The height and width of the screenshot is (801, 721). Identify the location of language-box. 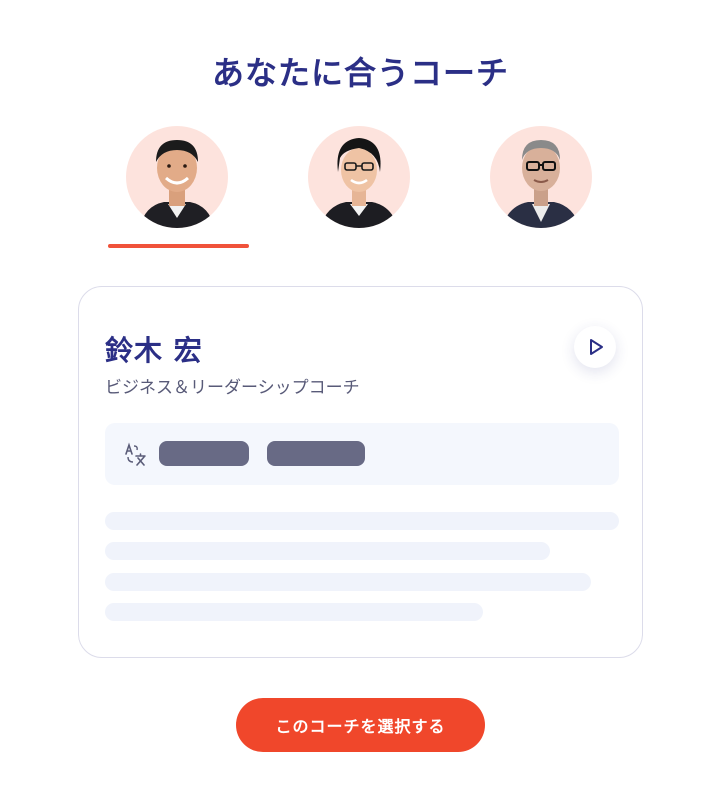
(362, 454).